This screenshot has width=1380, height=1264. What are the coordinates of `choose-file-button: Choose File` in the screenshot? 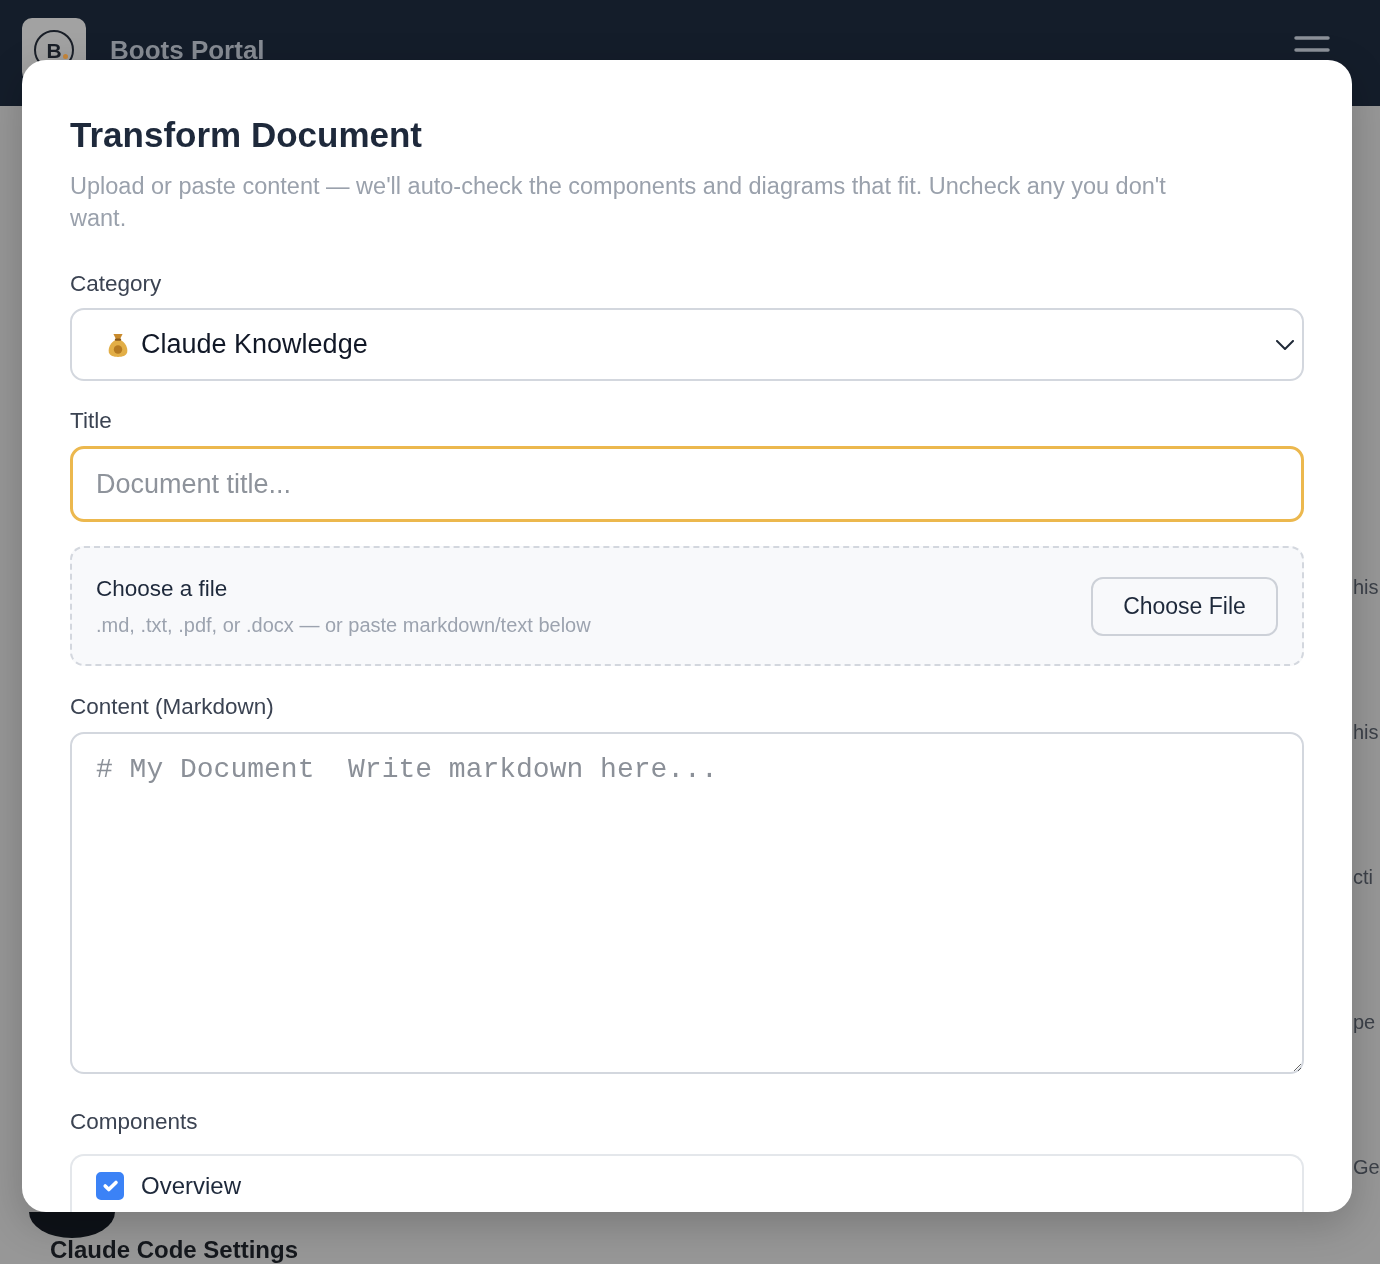 It's located at (1184, 606).